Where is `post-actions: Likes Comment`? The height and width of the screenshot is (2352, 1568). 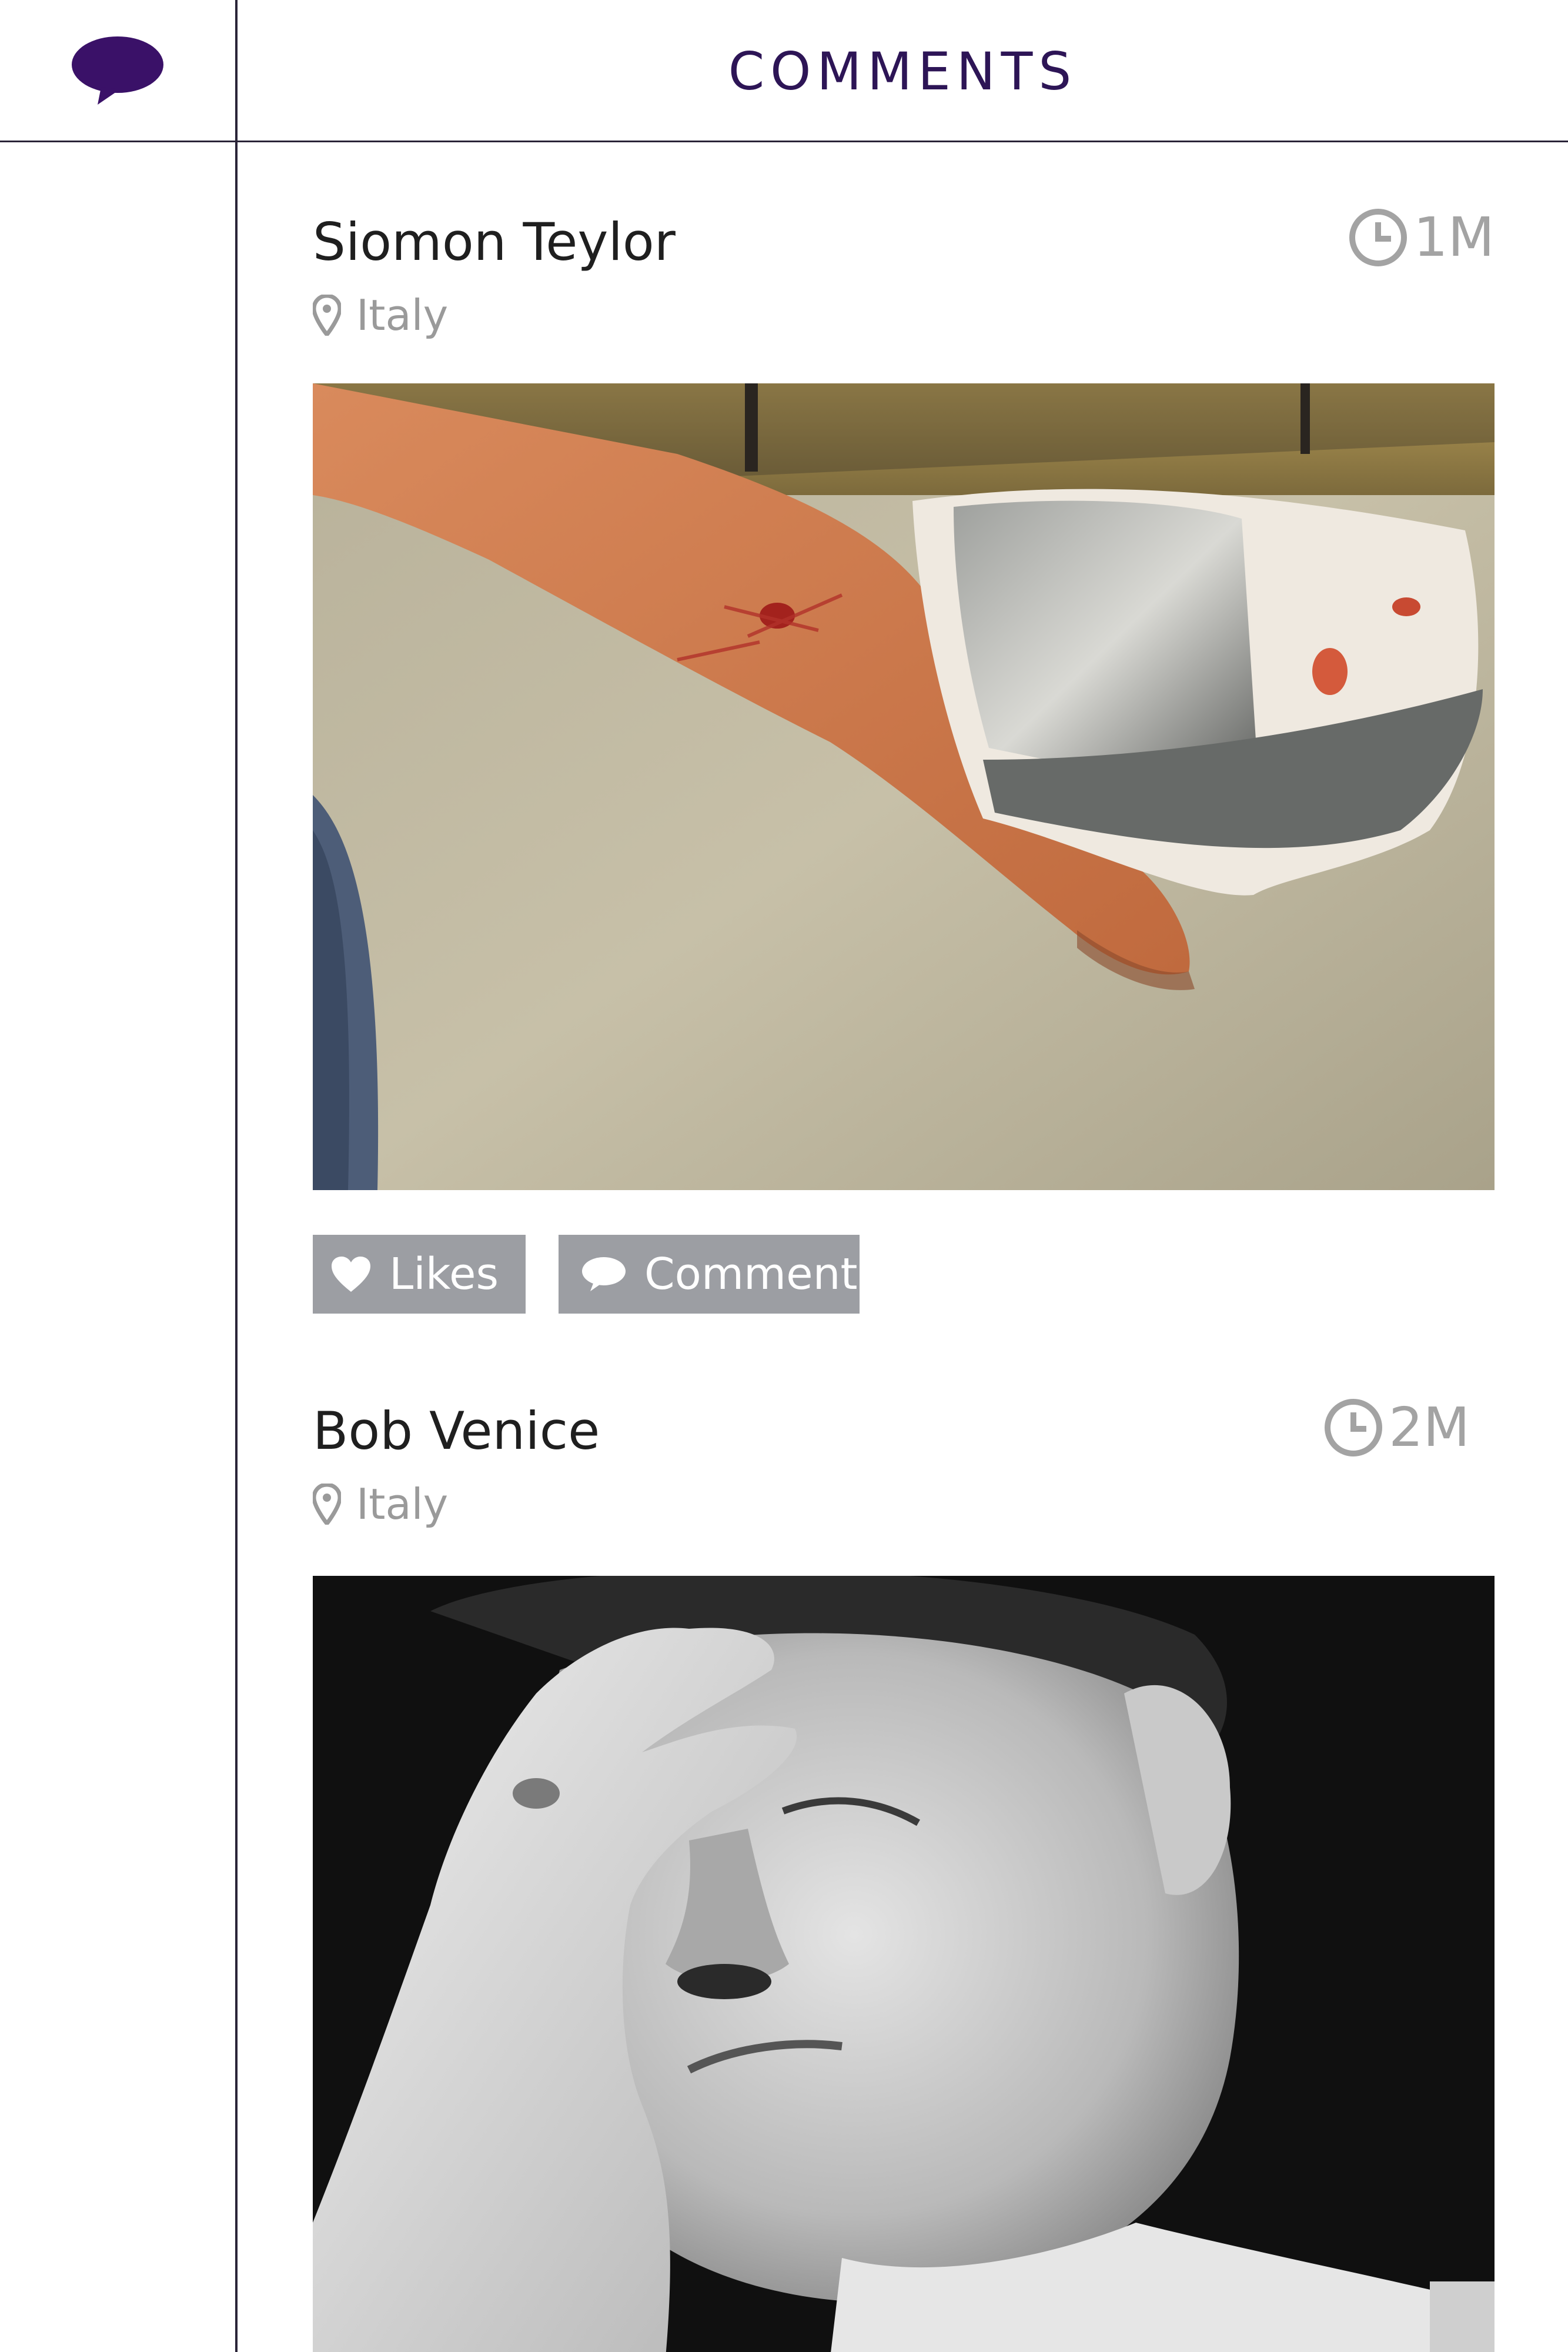 post-actions: Likes Comment is located at coordinates (586, 1274).